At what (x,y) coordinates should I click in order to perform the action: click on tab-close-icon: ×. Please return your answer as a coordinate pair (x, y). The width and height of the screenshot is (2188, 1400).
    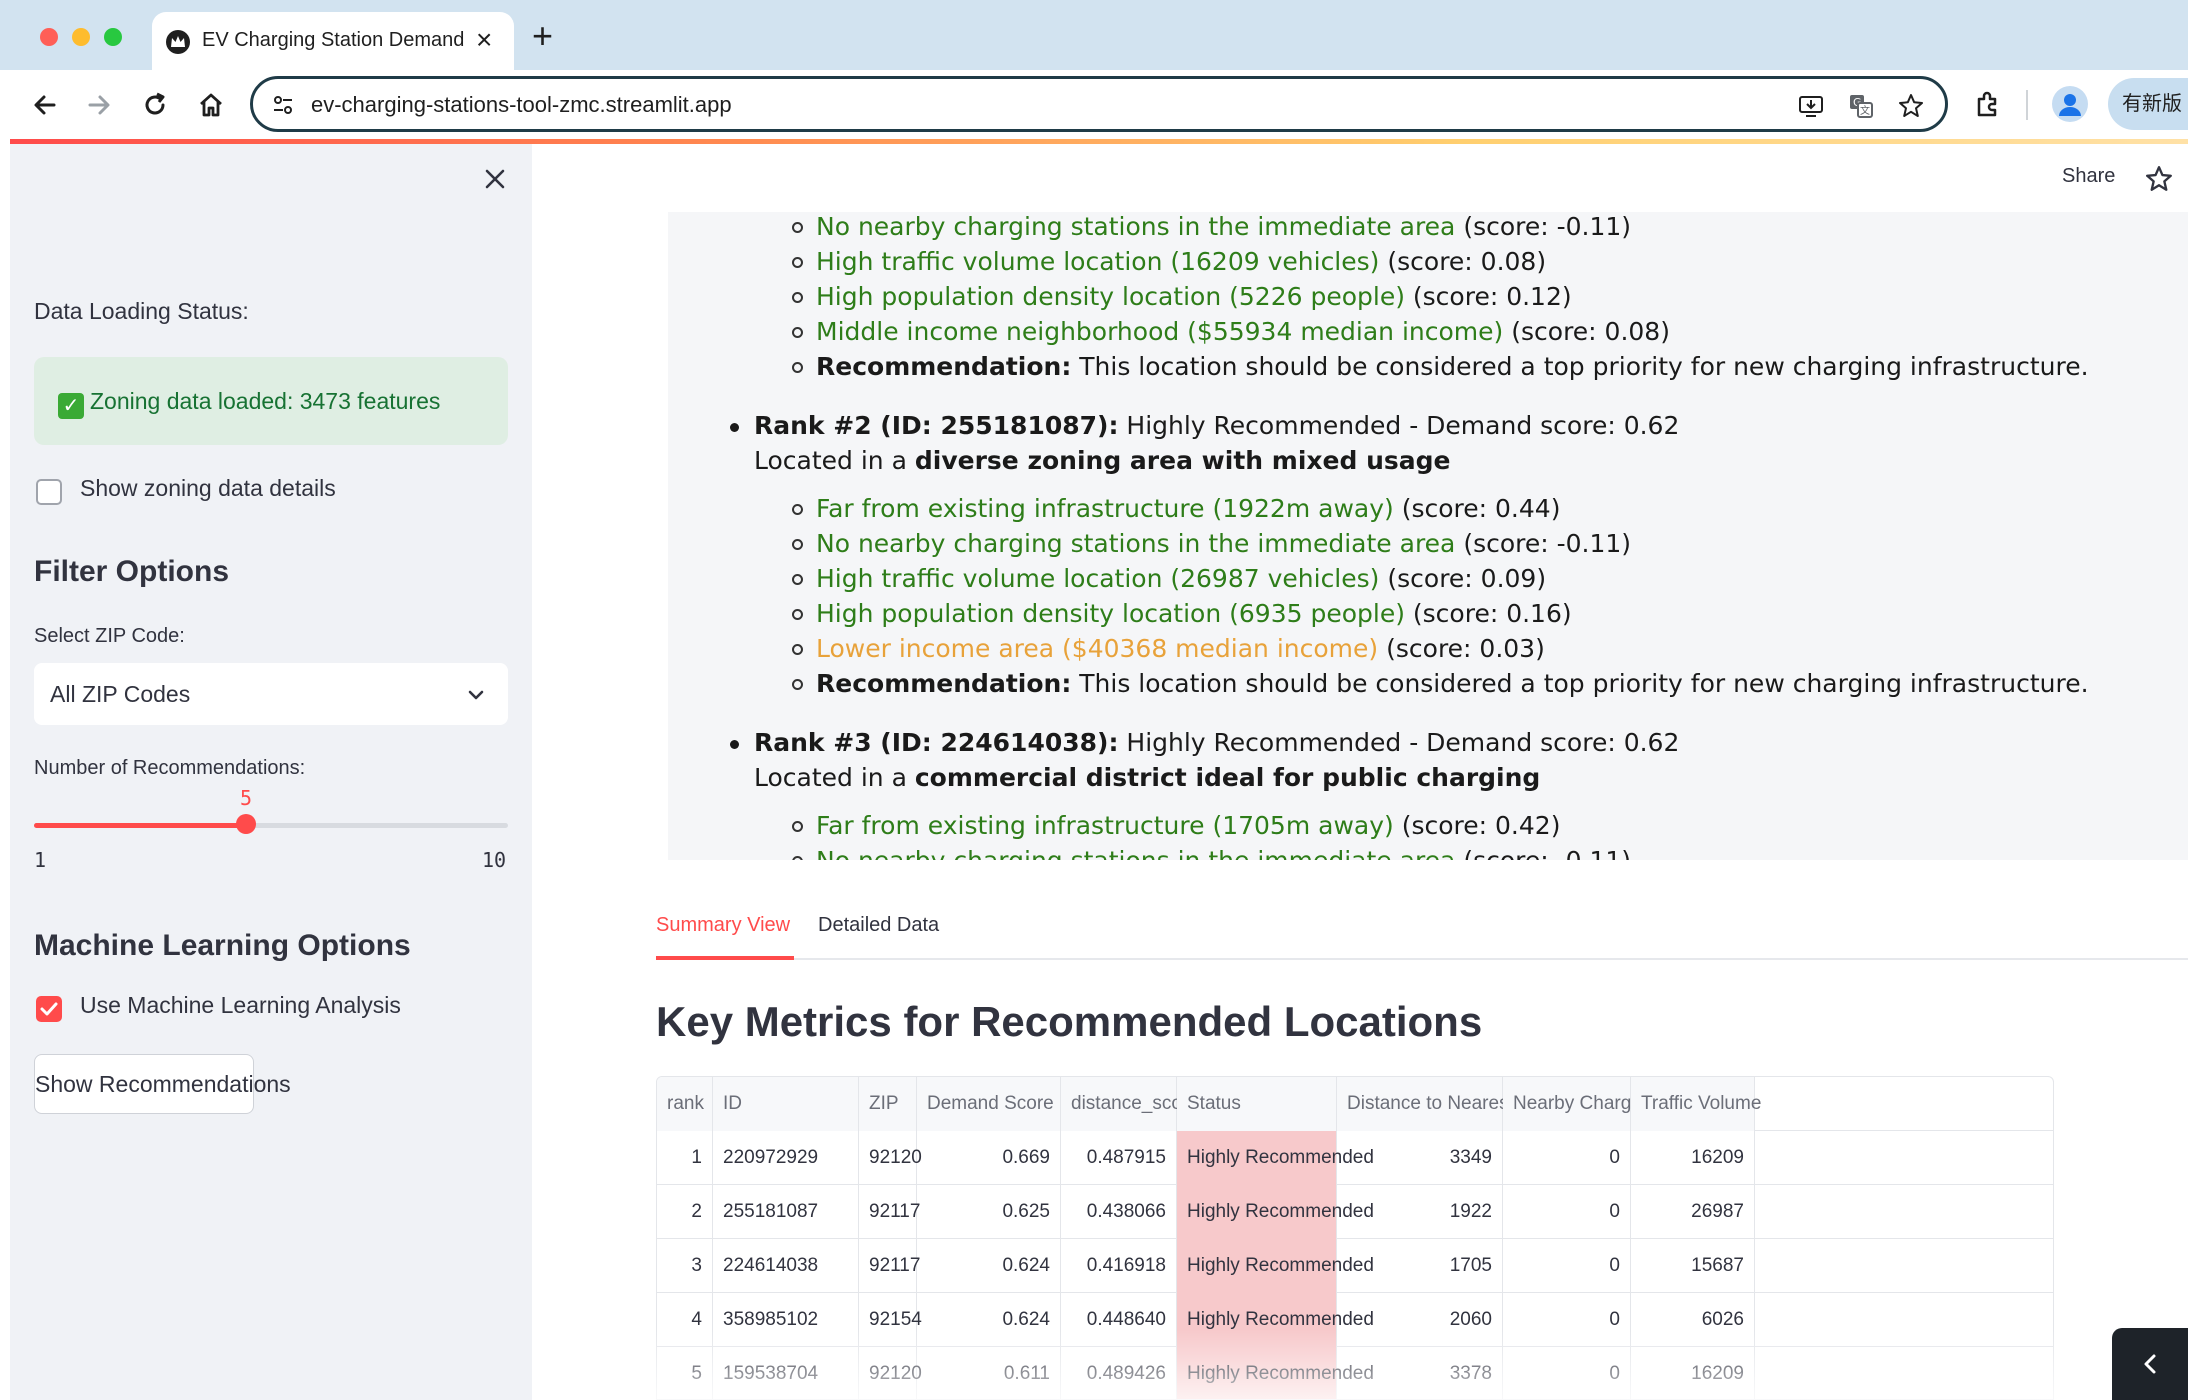
    Looking at the image, I should click on (484, 40).